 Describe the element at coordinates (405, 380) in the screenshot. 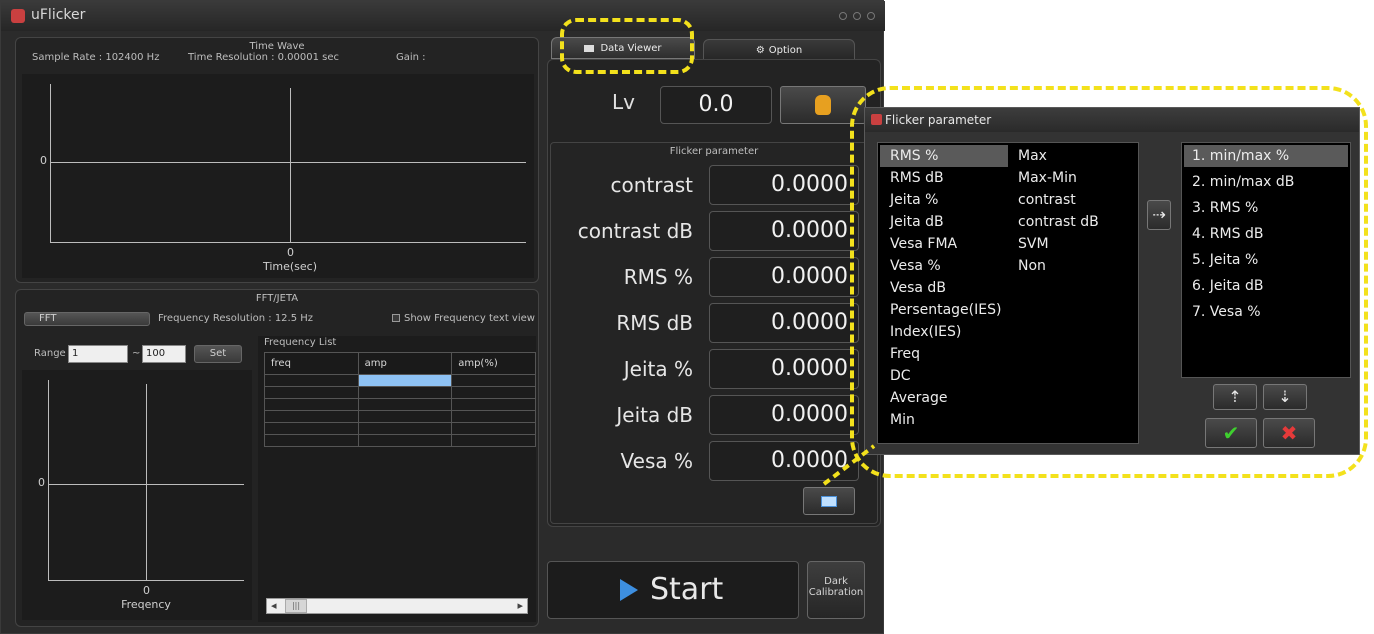

I see `selected-cell` at that location.